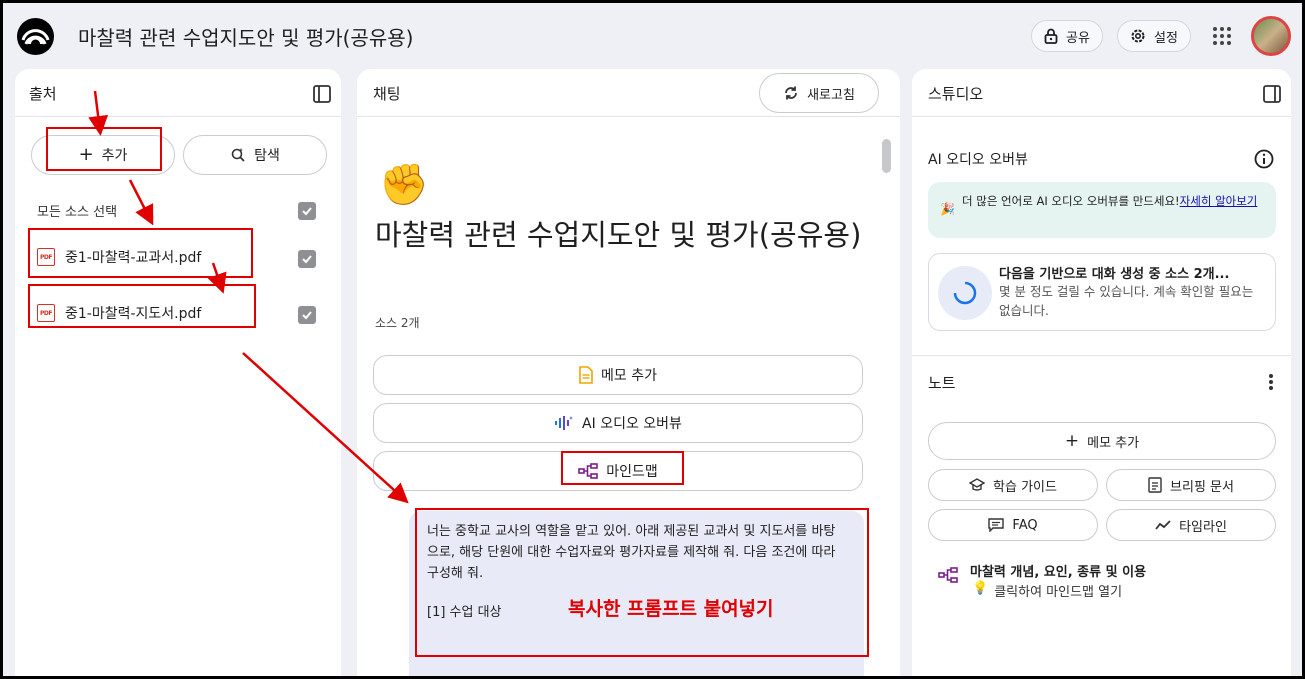  What do you see at coordinates (248, 297) in the screenshot?
I see `annotation-arrows` at bounding box center [248, 297].